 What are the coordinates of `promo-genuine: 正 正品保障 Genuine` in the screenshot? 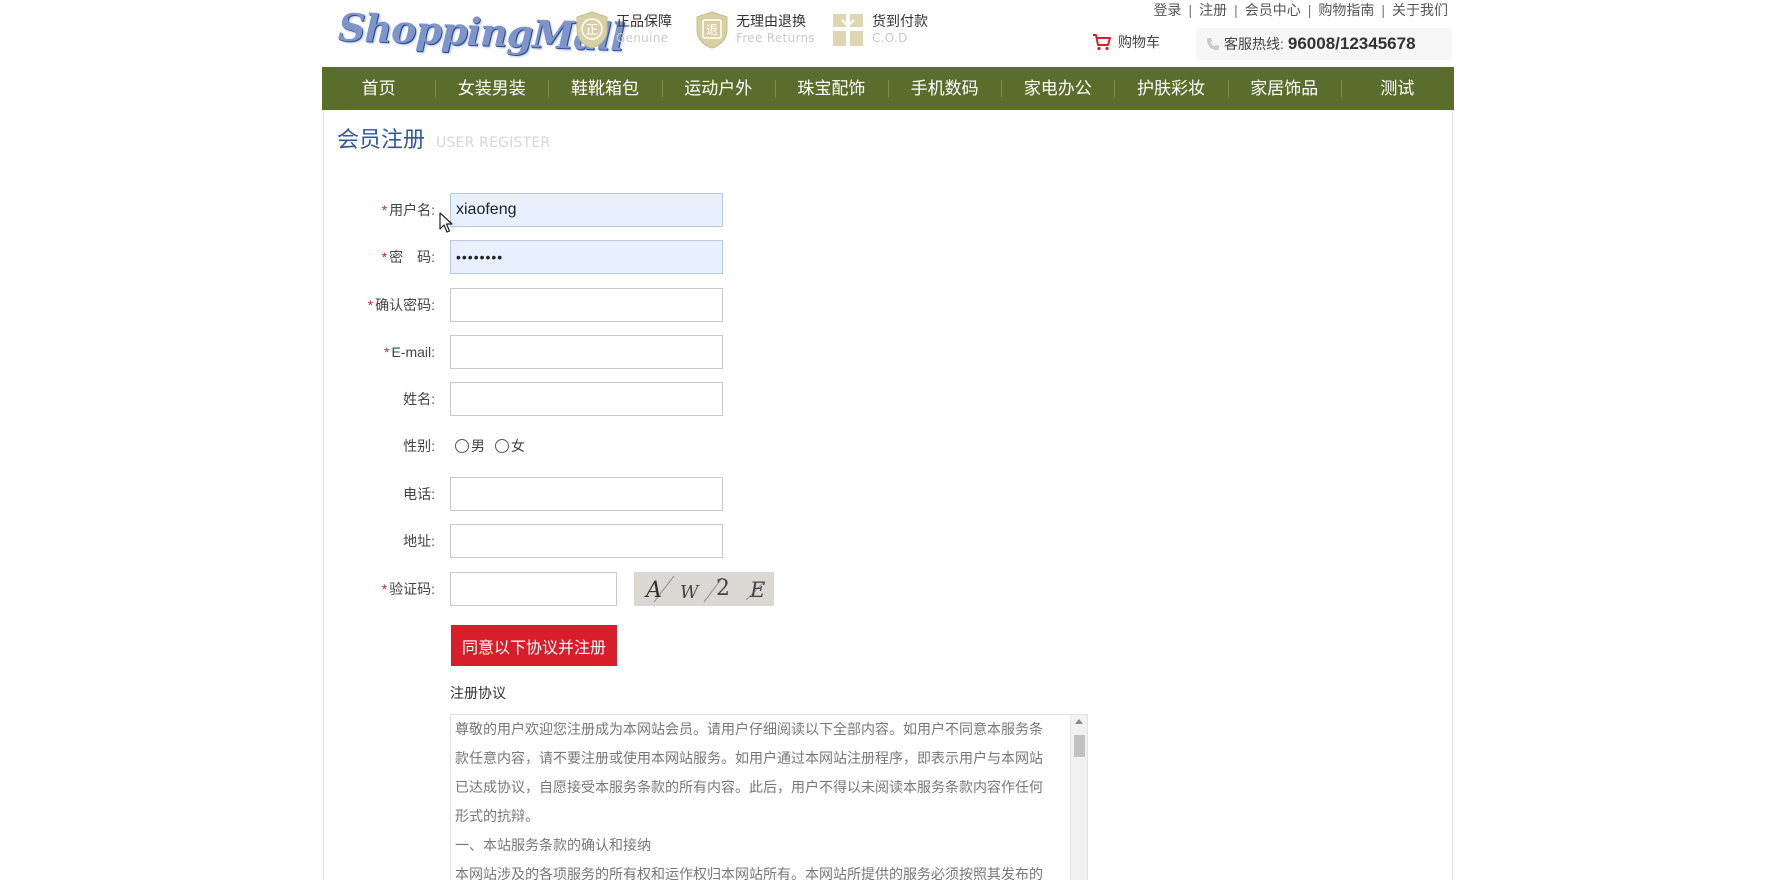 It's located at (623, 30).